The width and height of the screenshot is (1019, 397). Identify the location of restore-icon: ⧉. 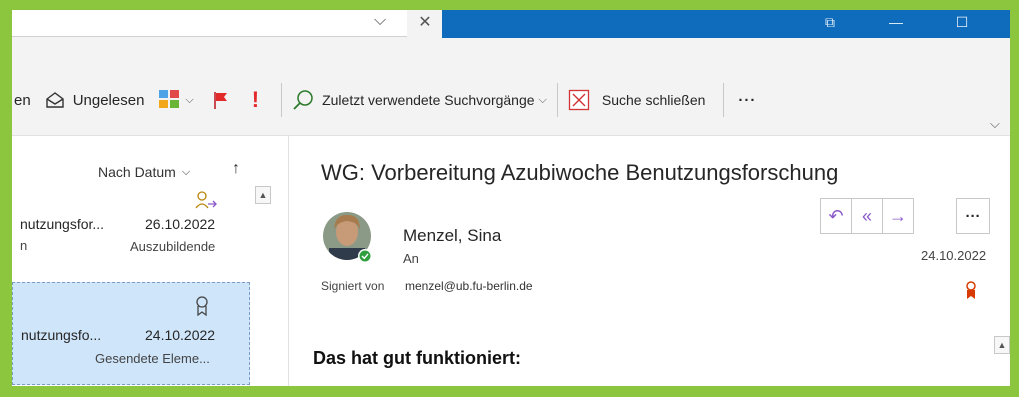
(830, 24).